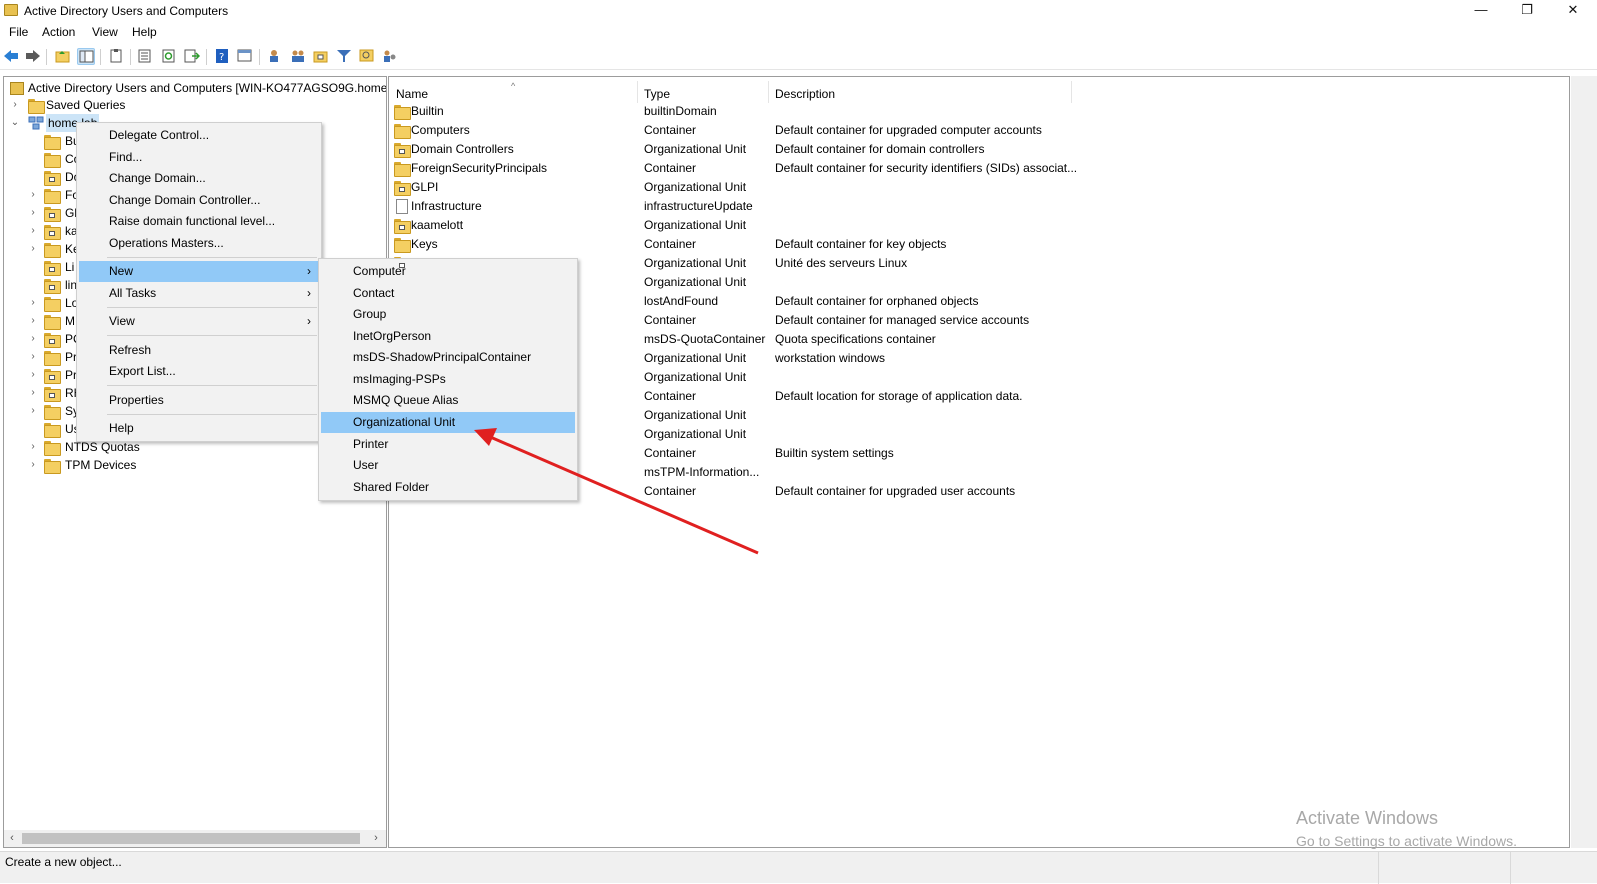  I want to click on tree-item-label: TPM Devices, so click(101, 465).